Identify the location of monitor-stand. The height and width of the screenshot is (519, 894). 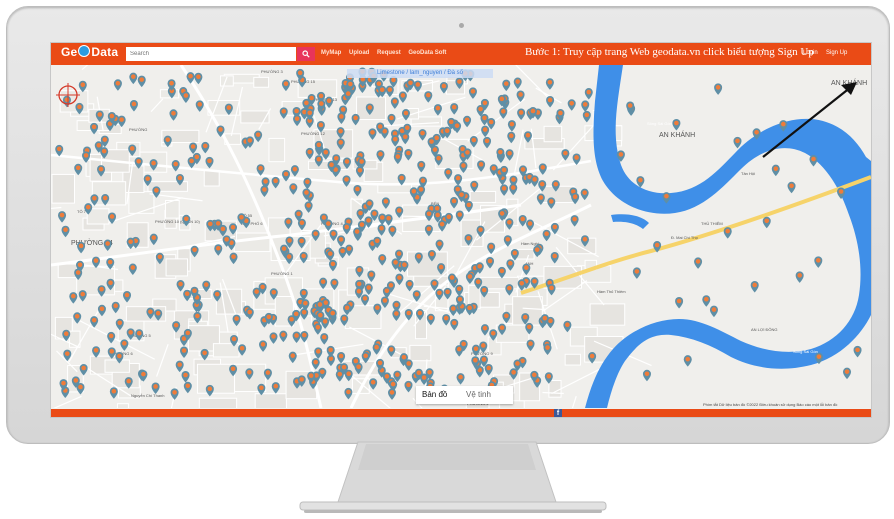
(453, 477).